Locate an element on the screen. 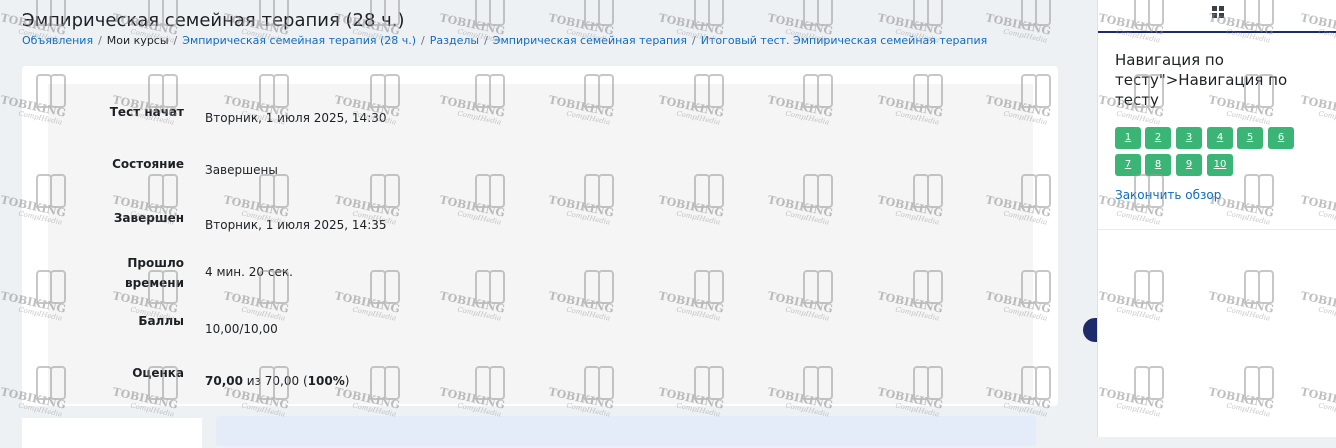 The image size is (1336, 448). lower-left-panel is located at coordinates (112, 433).